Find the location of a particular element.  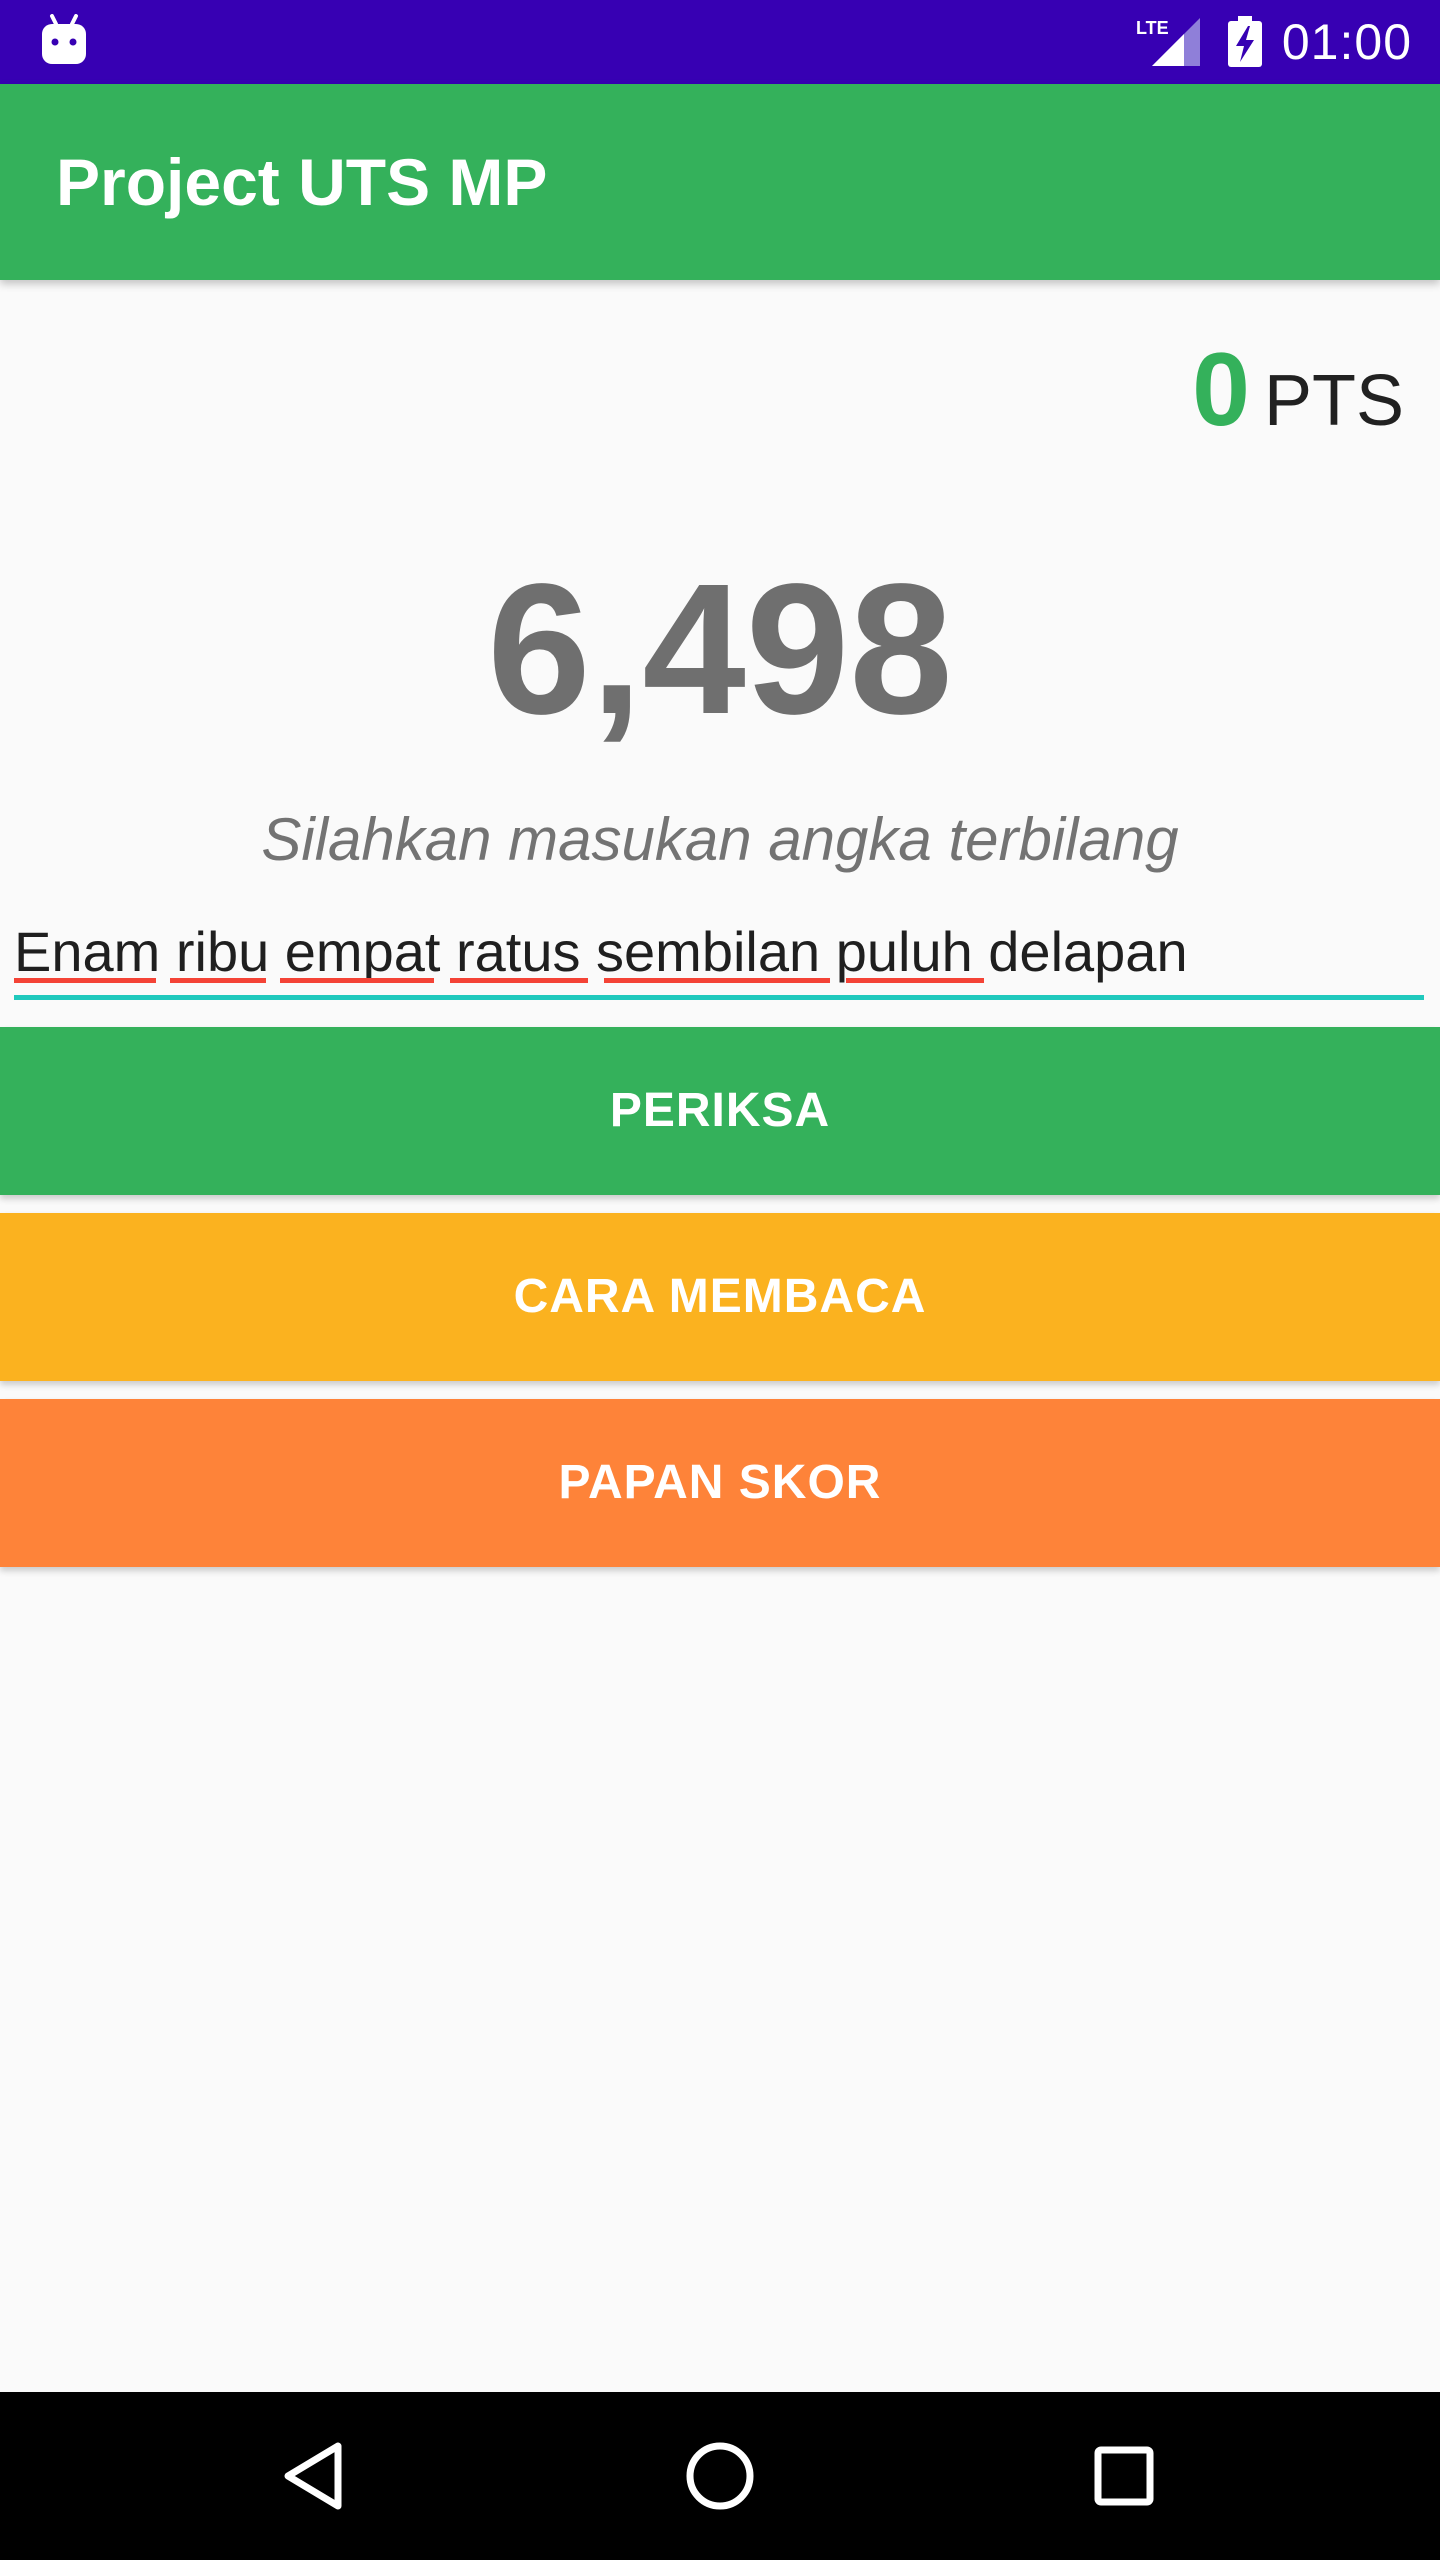

check-button: PERIKSA is located at coordinates (720, 1111).